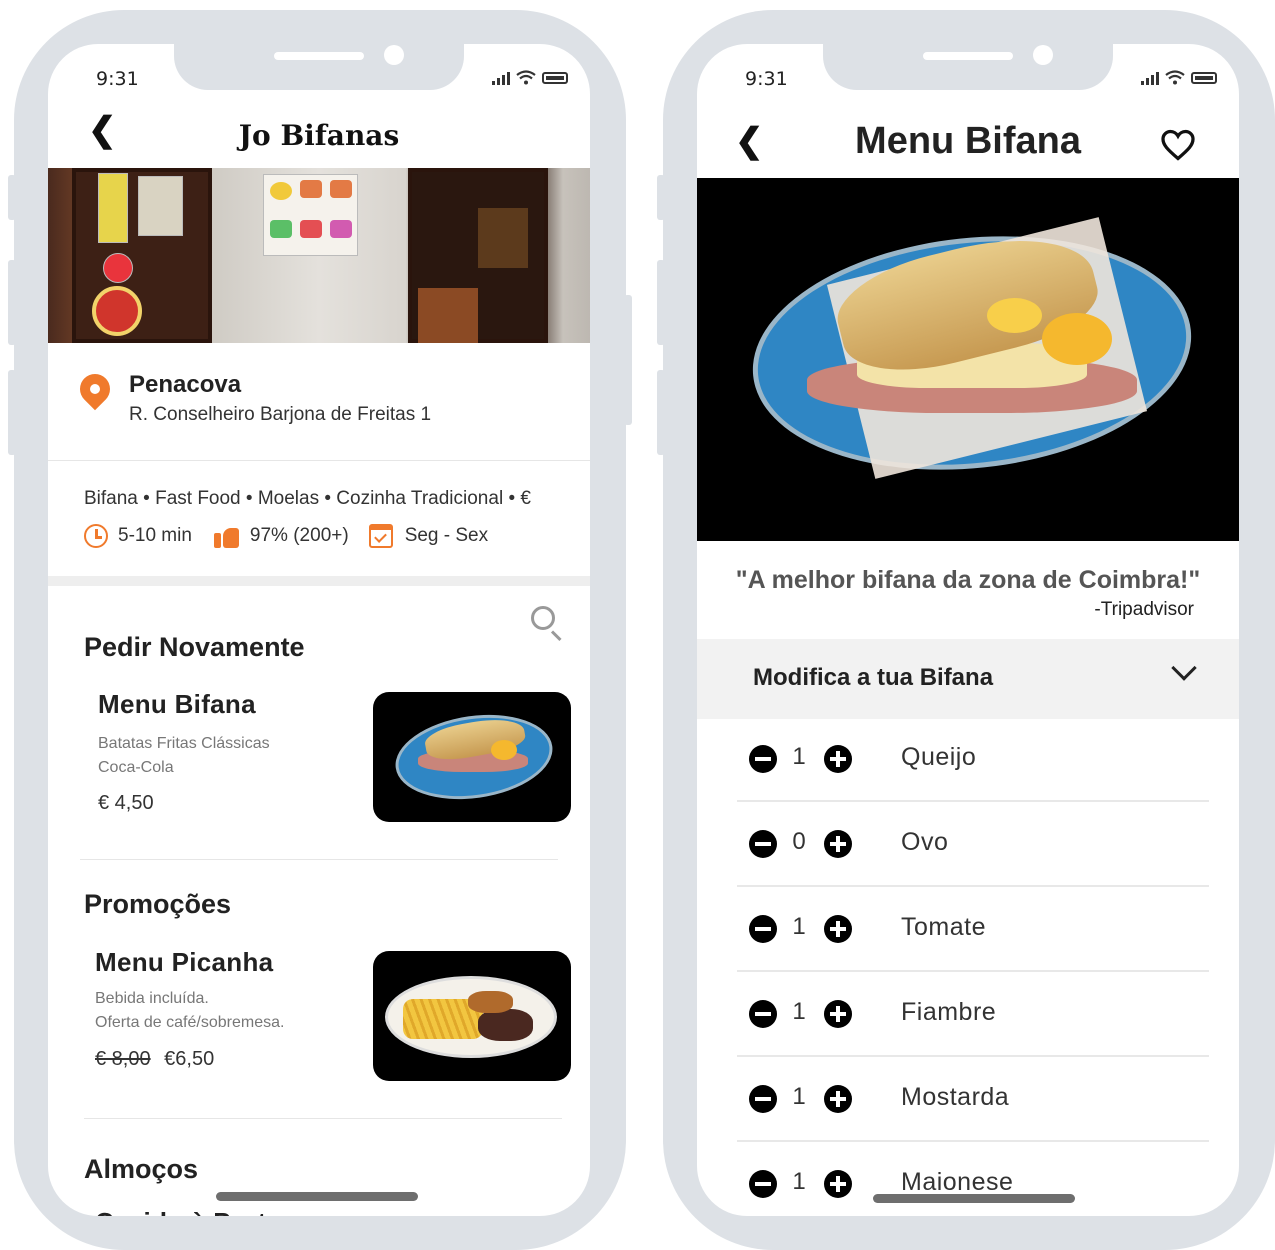  I want to click on thumbs-up-icon, so click(226, 536).